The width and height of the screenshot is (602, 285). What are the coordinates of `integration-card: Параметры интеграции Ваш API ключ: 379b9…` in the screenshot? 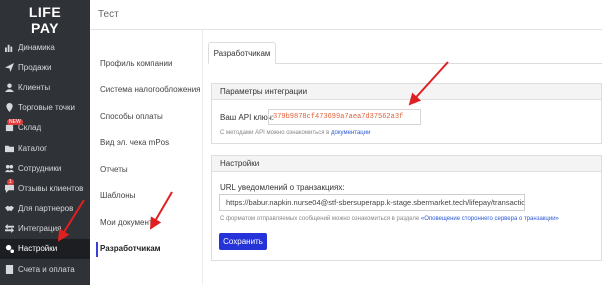 It's located at (406, 113).